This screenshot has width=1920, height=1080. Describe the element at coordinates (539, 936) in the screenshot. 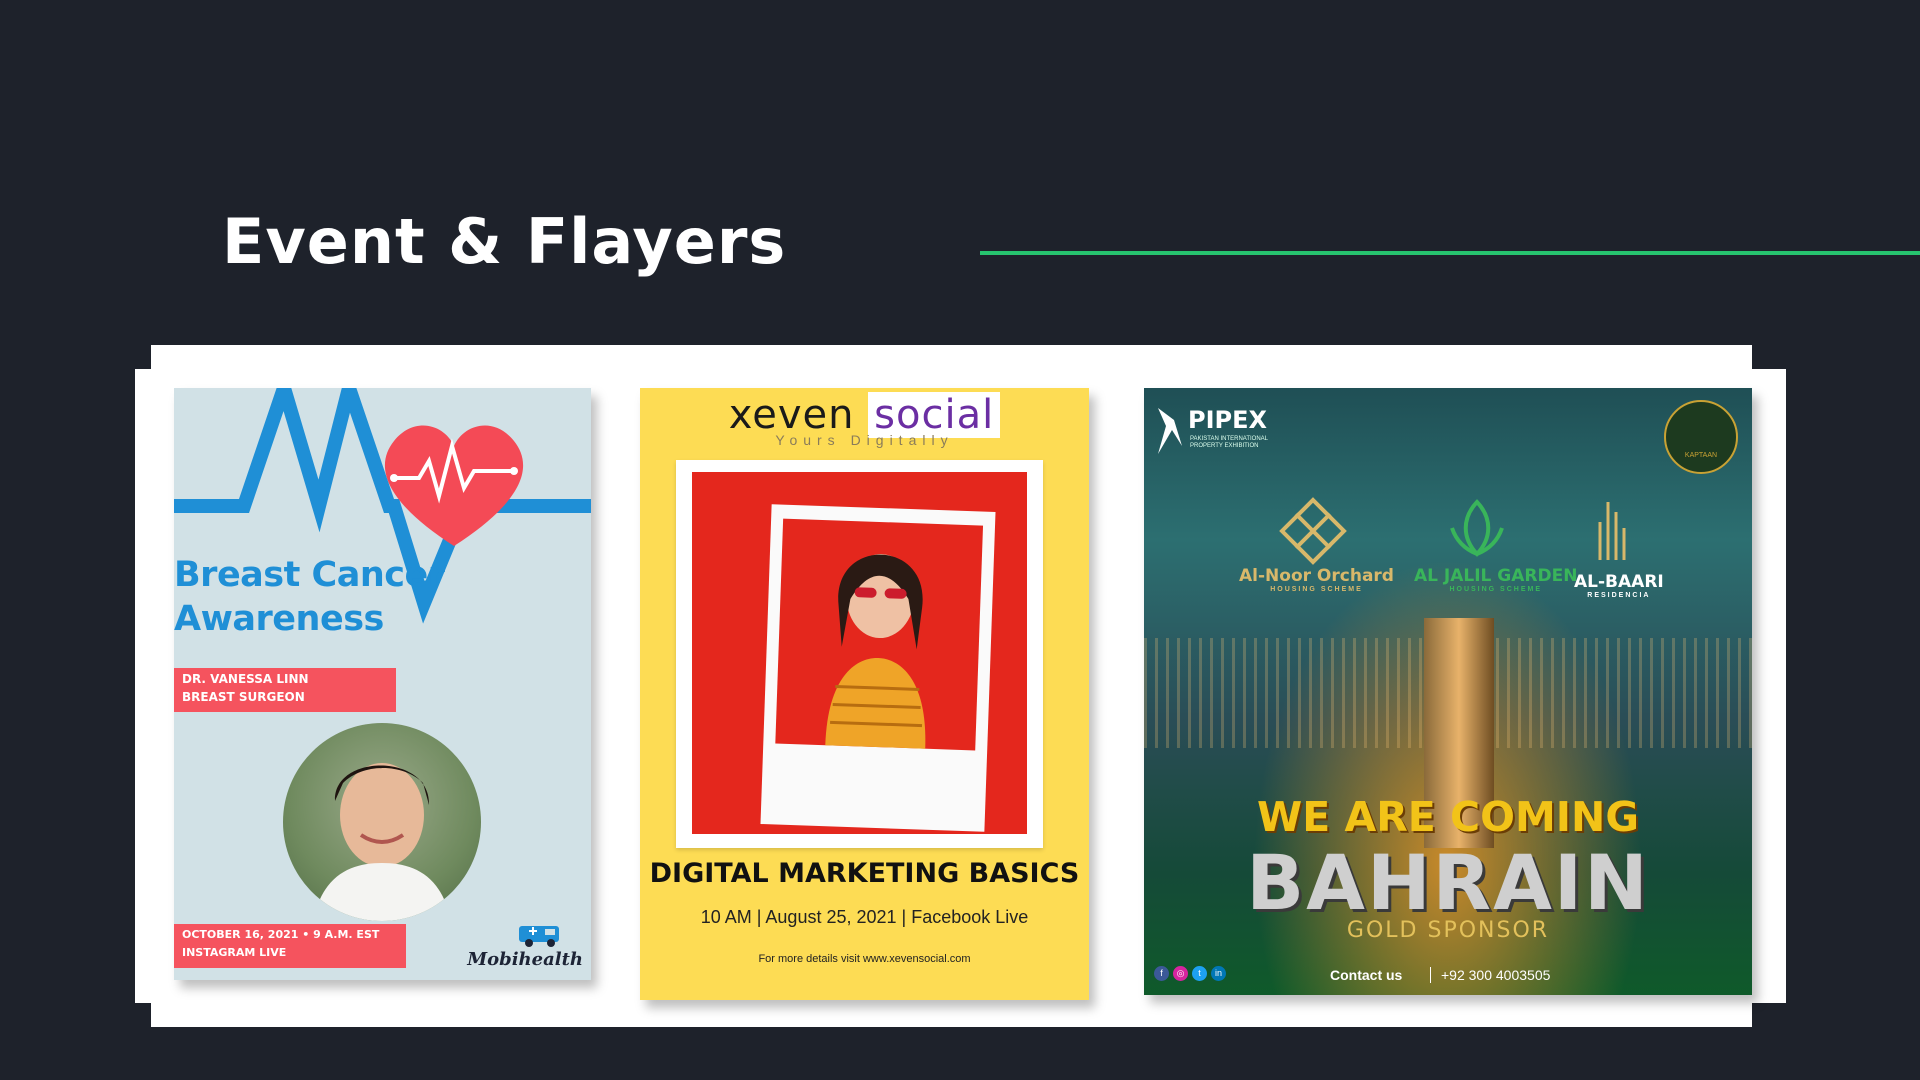

I see `ambulance-icon` at that location.